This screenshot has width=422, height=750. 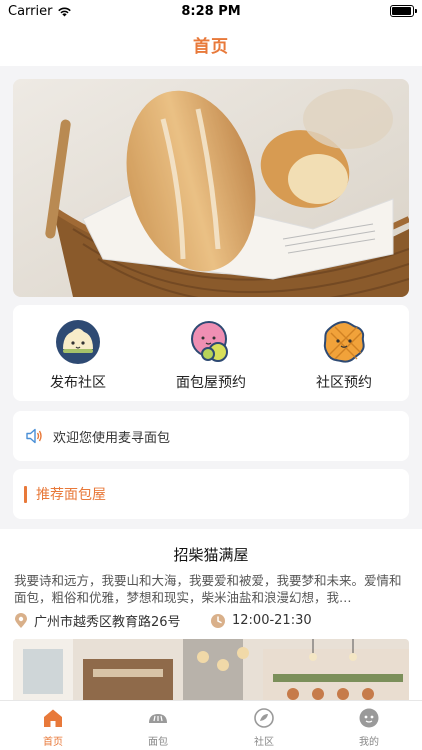 I want to click on bakery-meta: 广州市越秀区教育路26号 12:00-21:30, so click(x=211, y=620).